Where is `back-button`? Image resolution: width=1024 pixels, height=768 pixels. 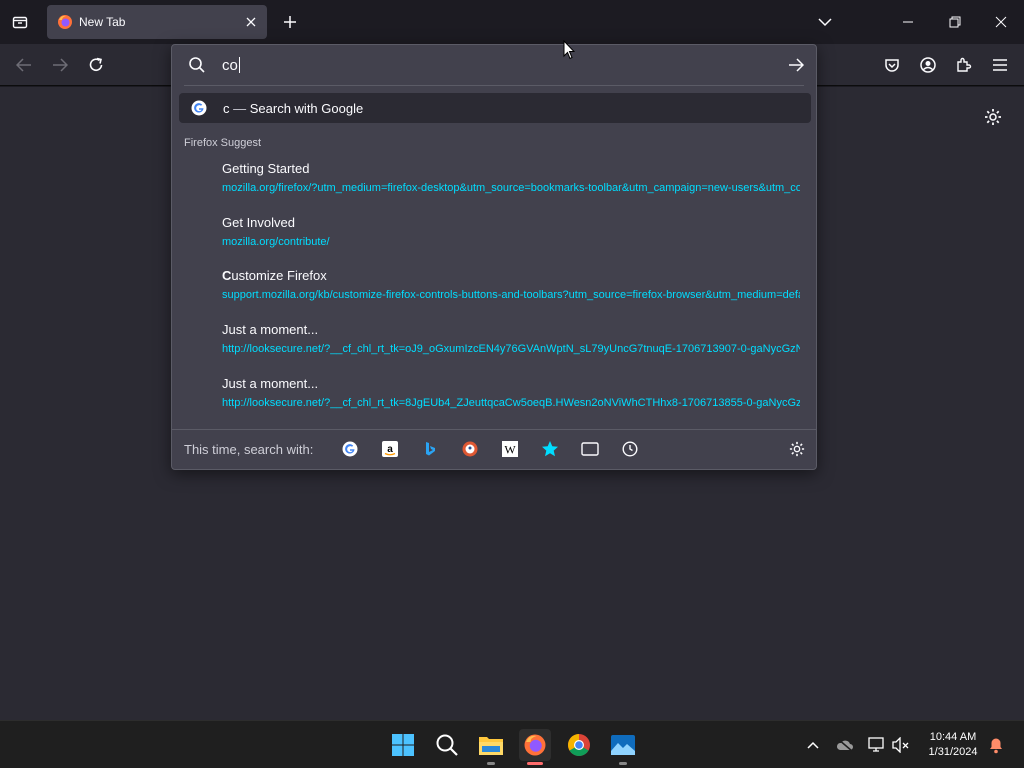 back-button is located at coordinates (24, 65).